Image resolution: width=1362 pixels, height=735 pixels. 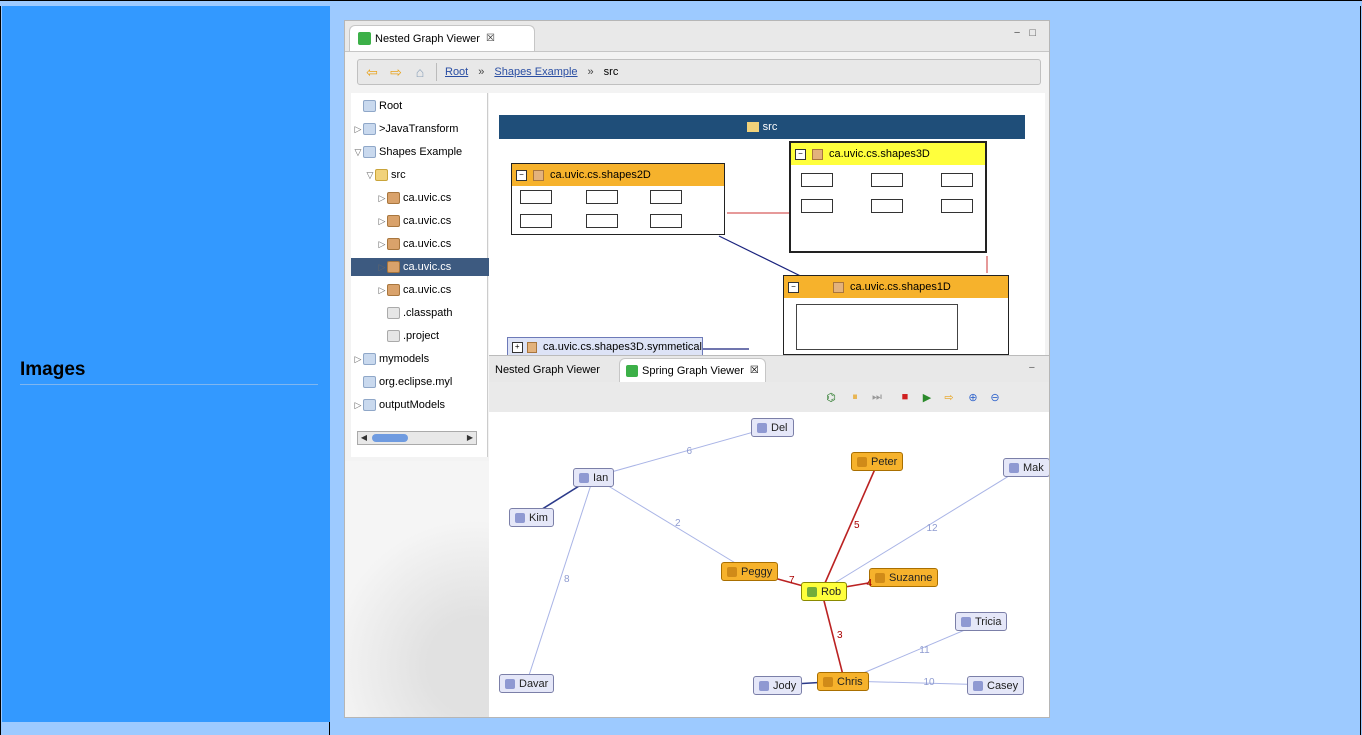 What do you see at coordinates (396, 72) in the screenshot?
I see `forward-arrow-icon: ⇨` at bounding box center [396, 72].